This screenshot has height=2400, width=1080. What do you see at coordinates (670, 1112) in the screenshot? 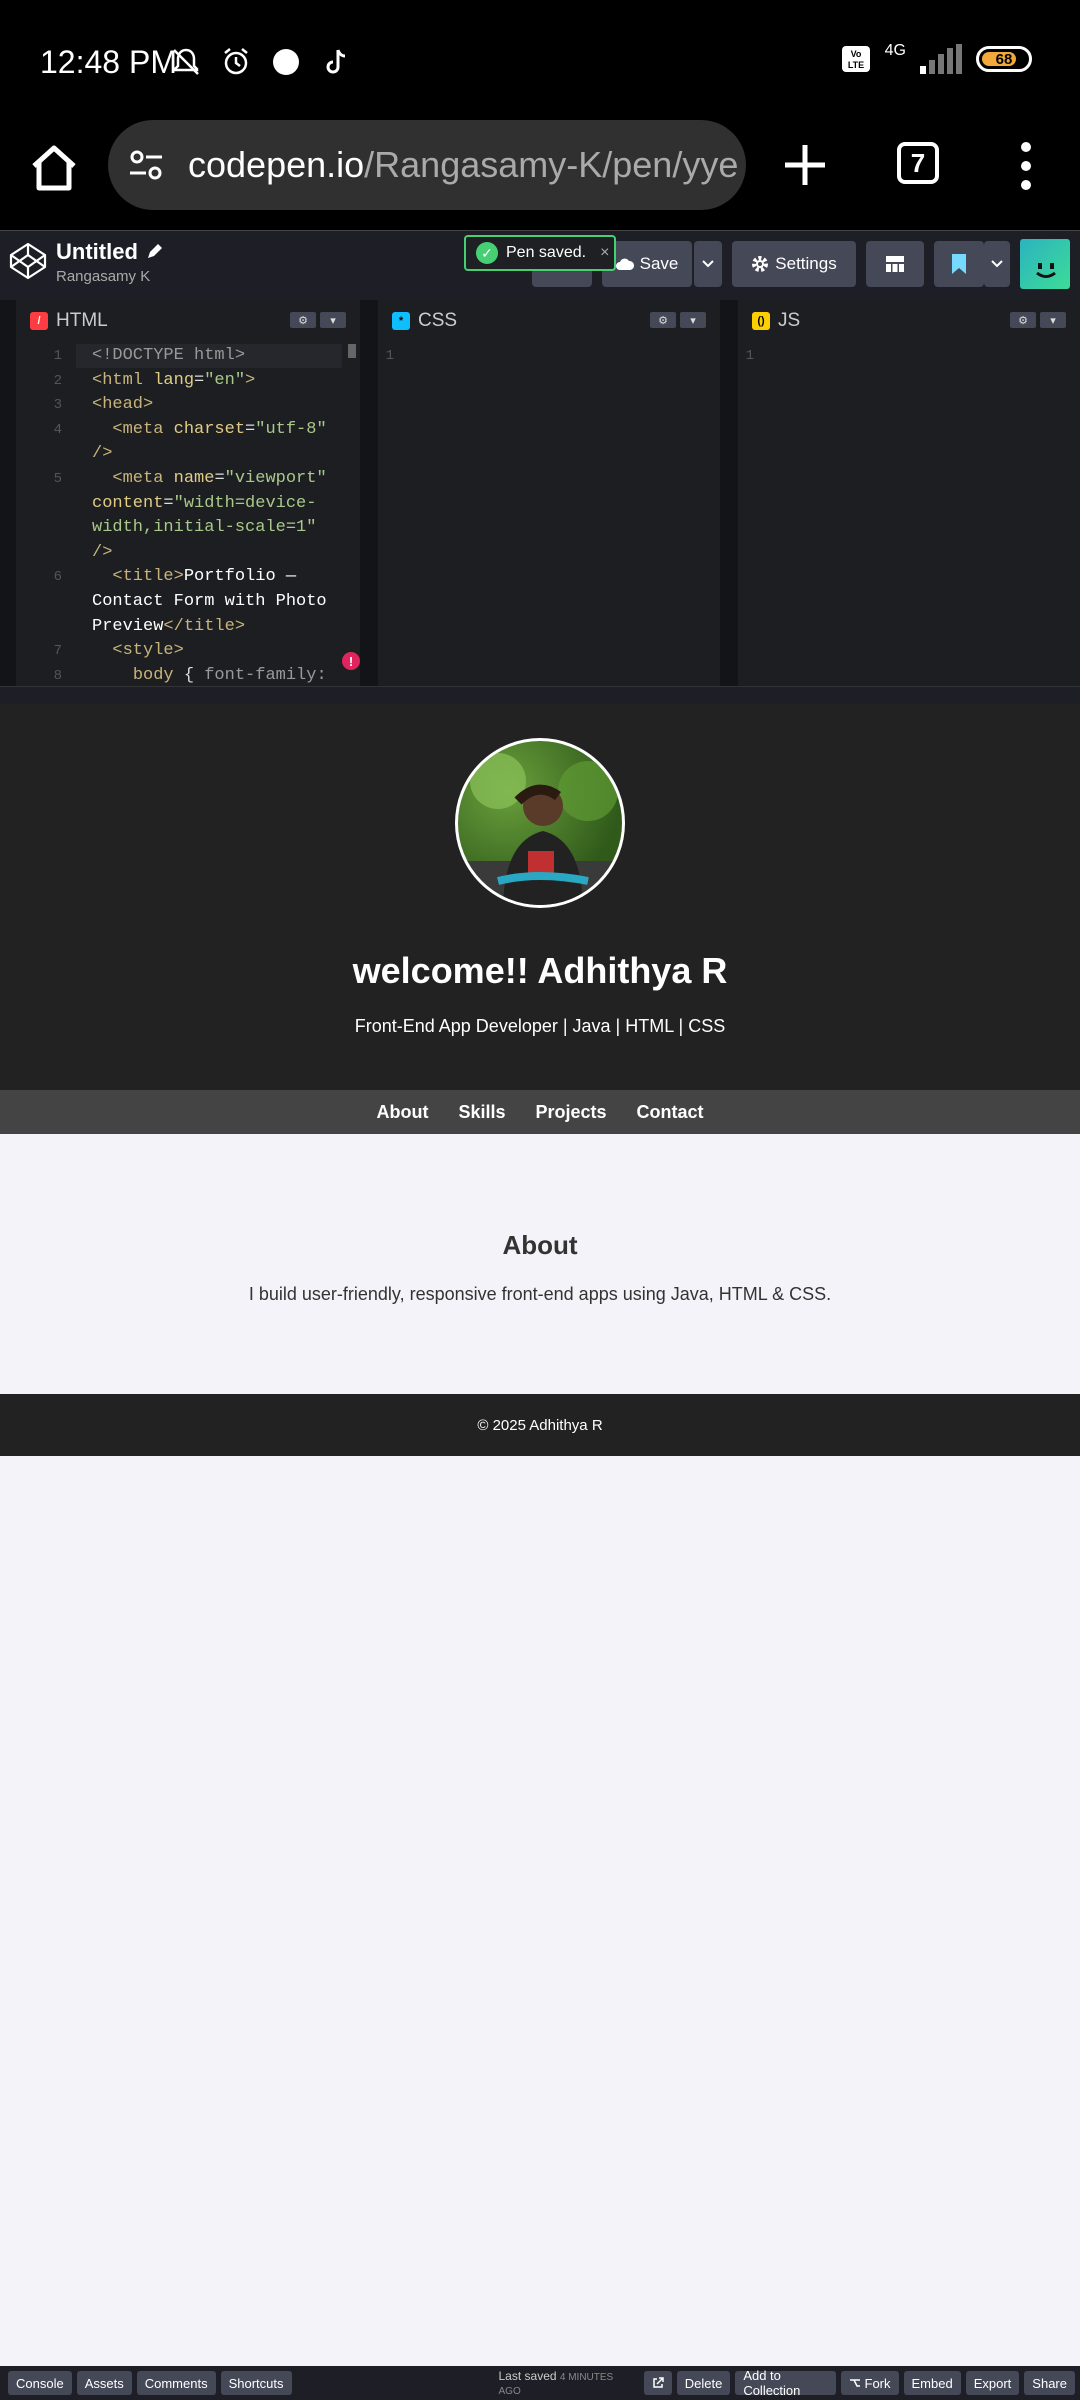
I see `nav-contact: Contact` at bounding box center [670, 1112].